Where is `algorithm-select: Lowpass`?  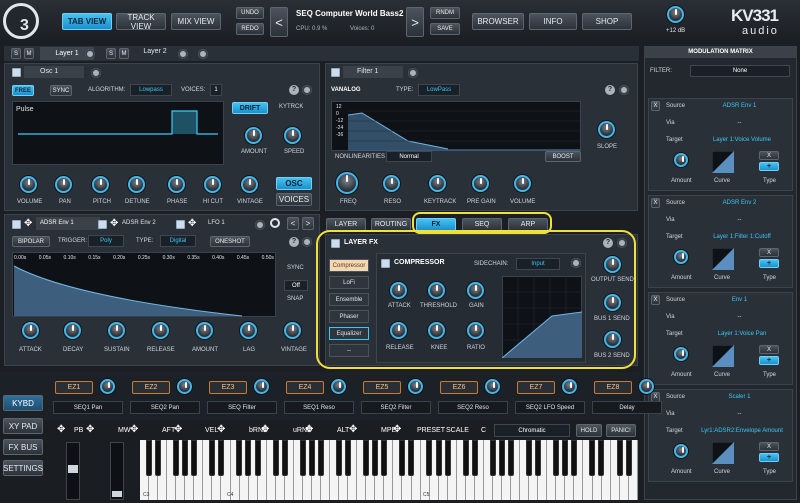
algorithm-select: Lowpass is located at coordinates (151, 90).